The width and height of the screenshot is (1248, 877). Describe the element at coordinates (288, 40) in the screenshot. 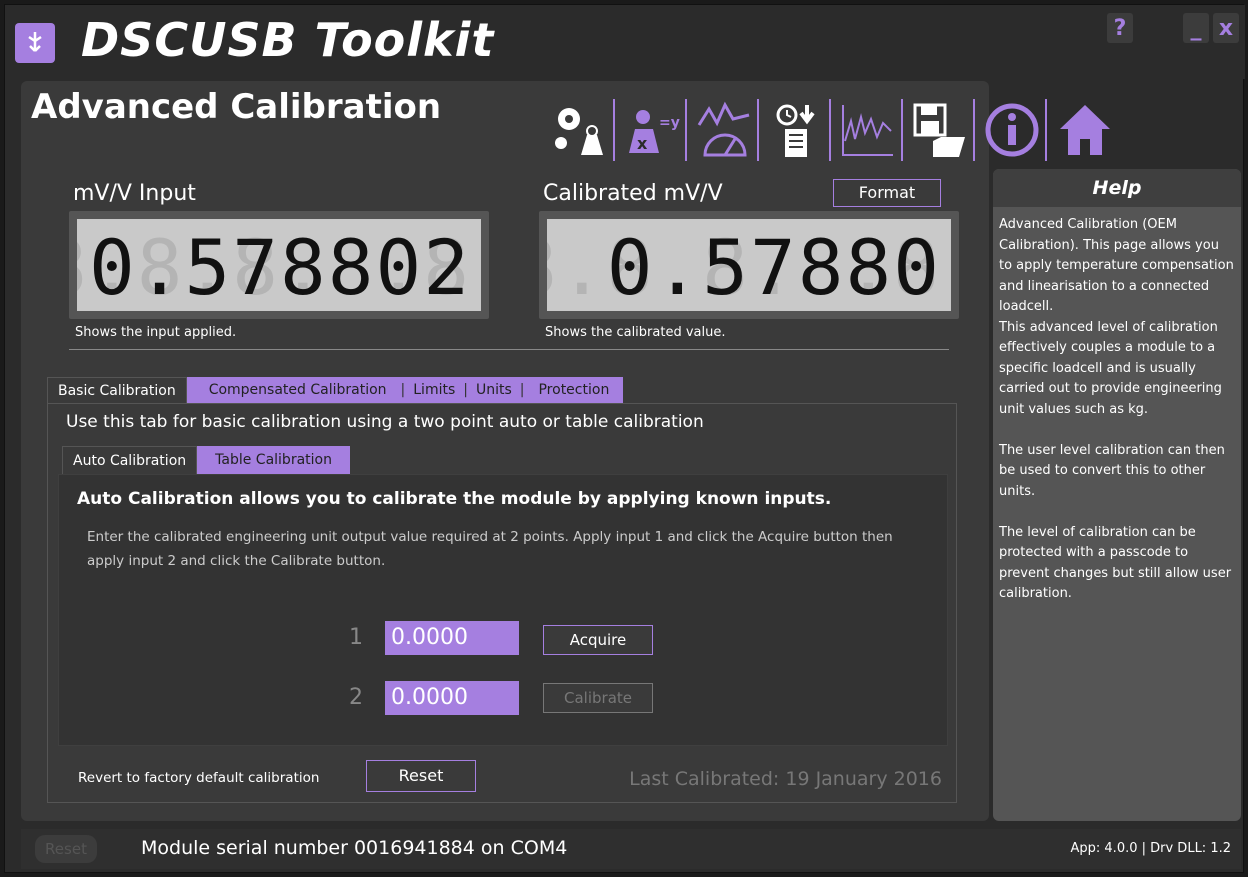

I see `app-title: DSCUSB Toolkit` at that location.